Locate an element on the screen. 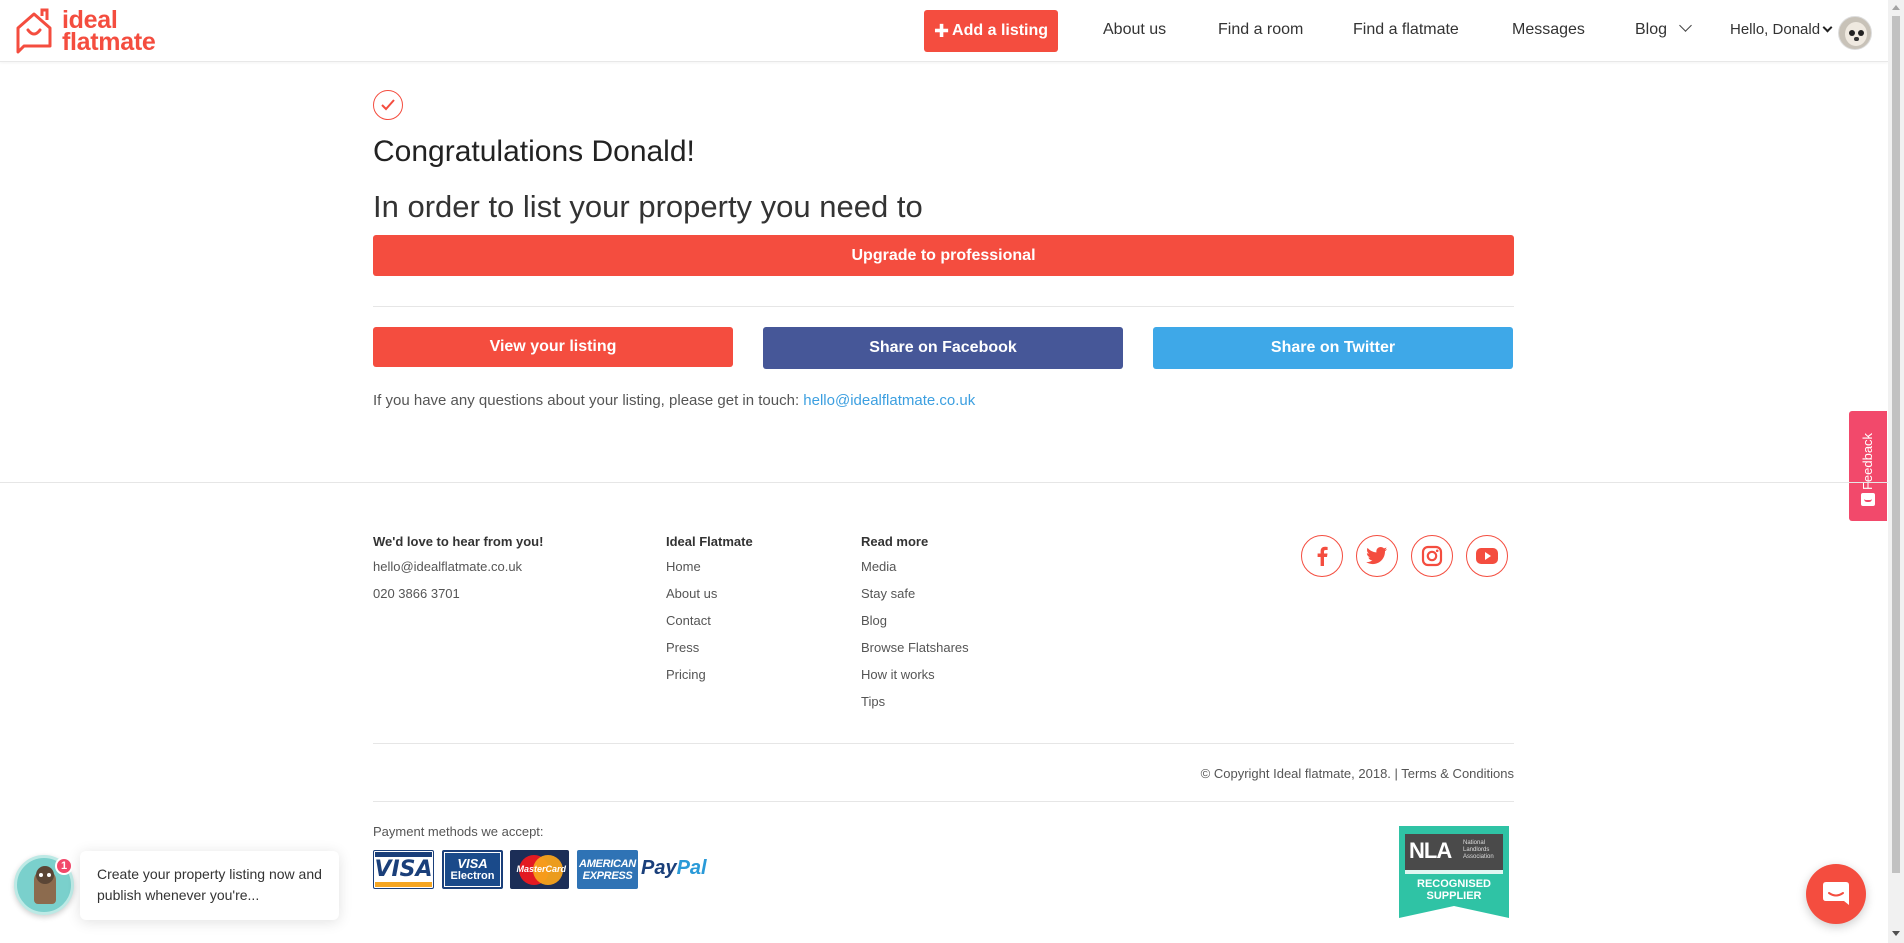  smile-chat-icon is located at coordinates (1868, 499).